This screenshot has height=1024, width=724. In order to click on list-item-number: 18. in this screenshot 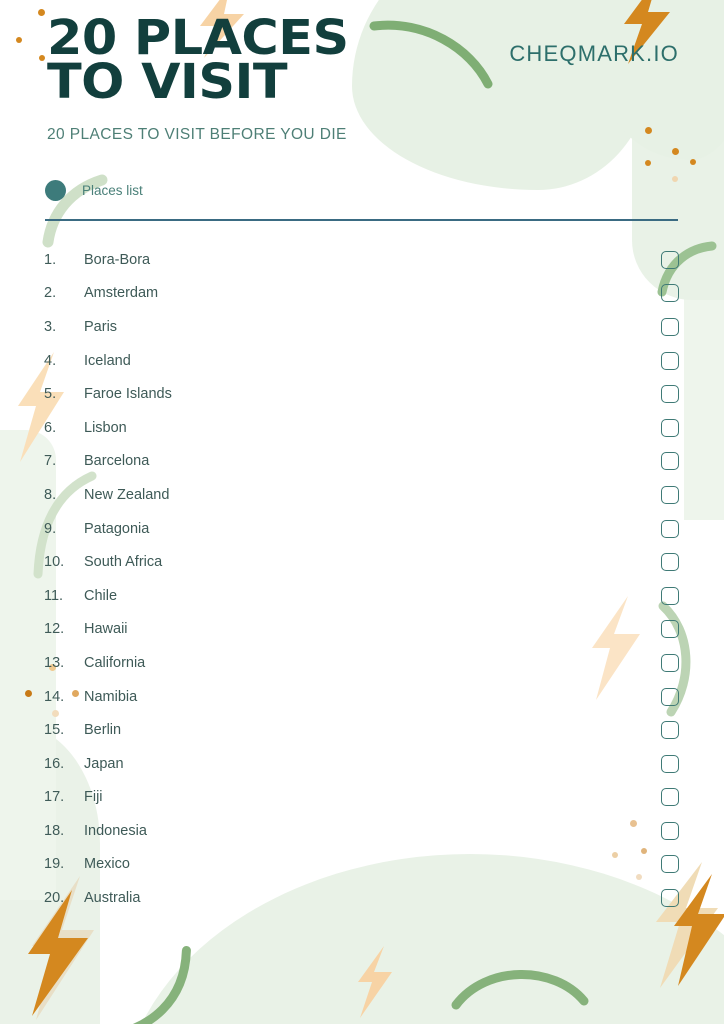, I will do `click(54, 830)`.